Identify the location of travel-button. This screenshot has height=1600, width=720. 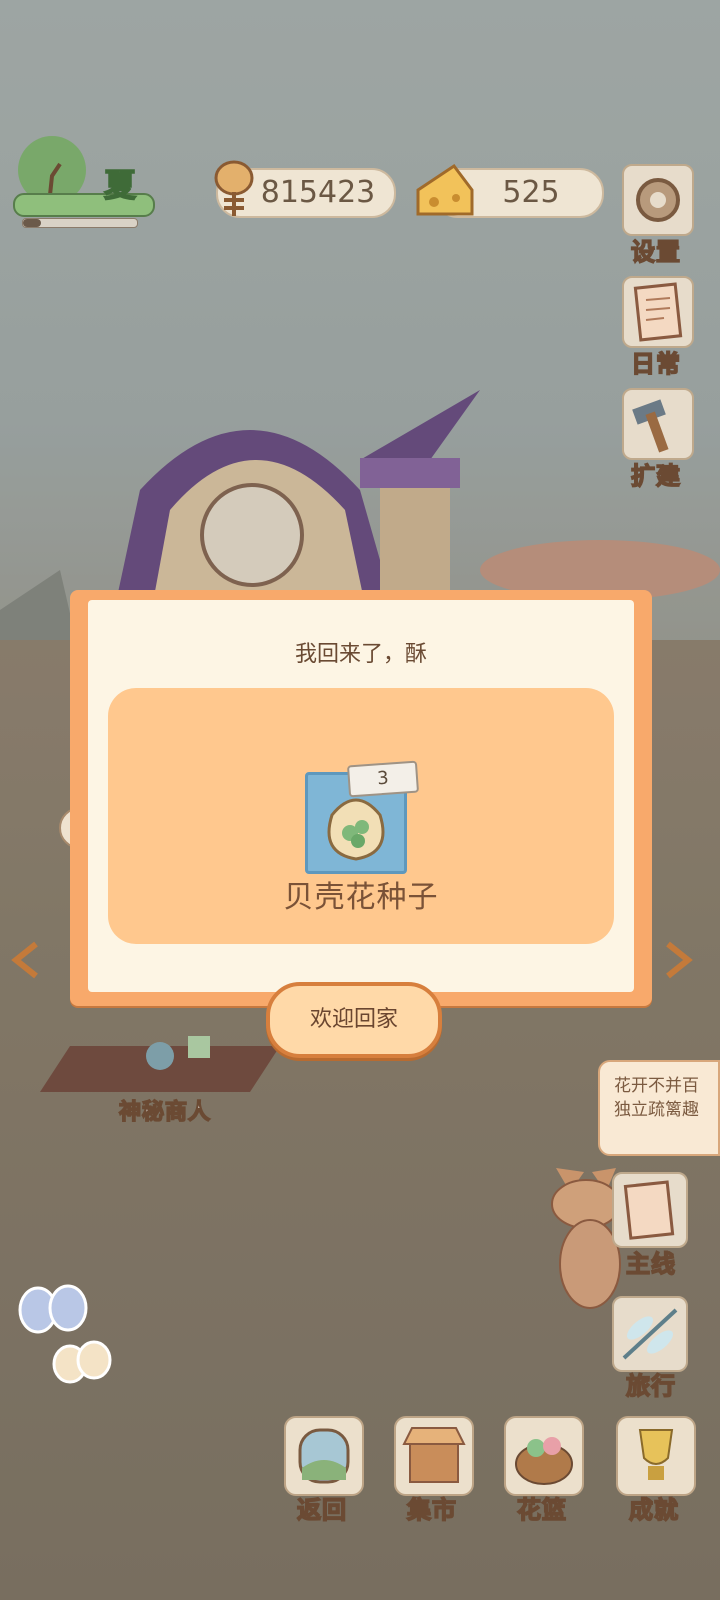
(650, 1334).